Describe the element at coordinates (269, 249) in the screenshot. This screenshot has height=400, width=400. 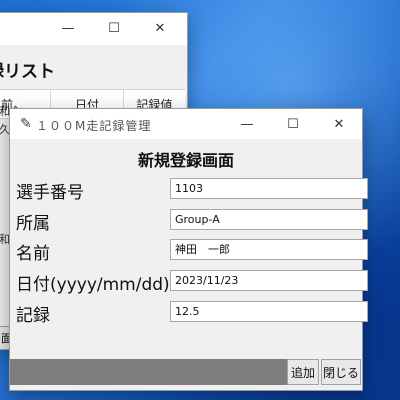
I see `name-input: 神田 一郎` at that location.